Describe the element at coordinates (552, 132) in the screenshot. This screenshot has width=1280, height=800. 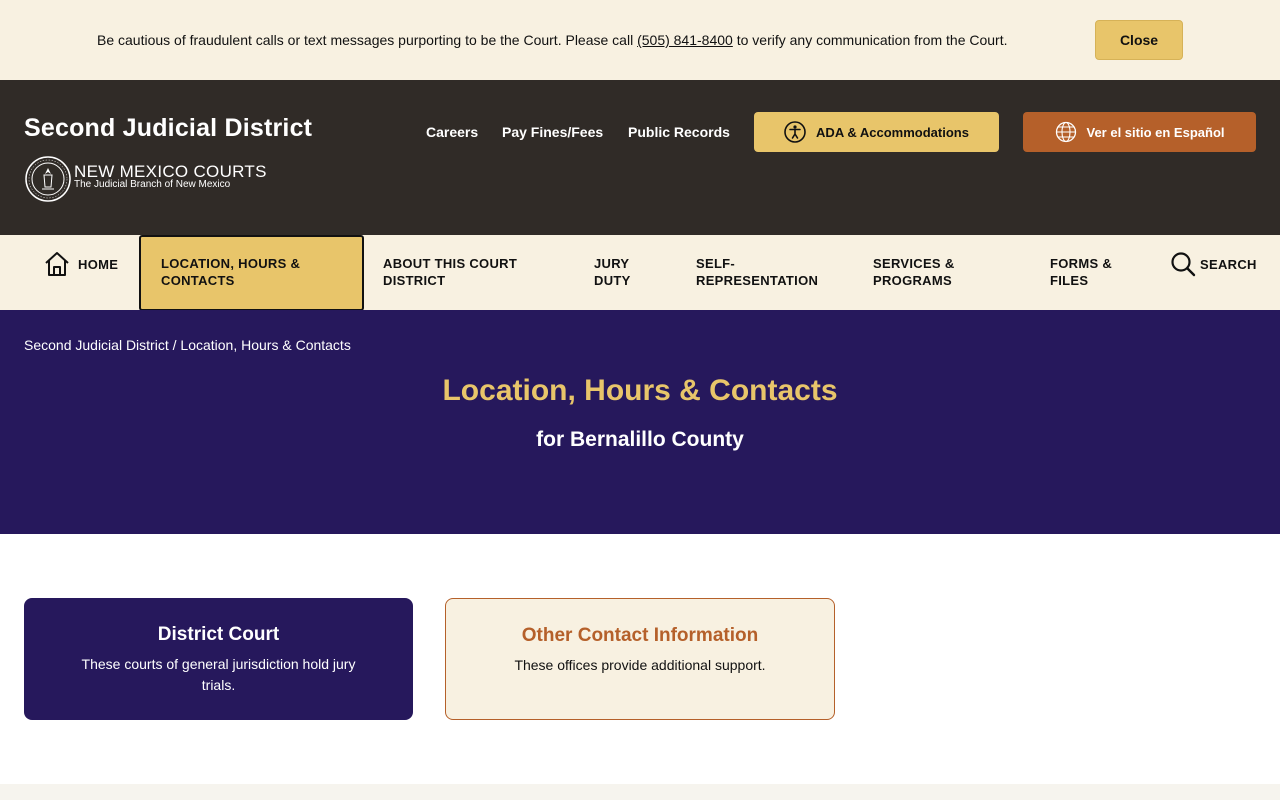
I see `pay-fines-link: Pay Fines/Fees` at that location.